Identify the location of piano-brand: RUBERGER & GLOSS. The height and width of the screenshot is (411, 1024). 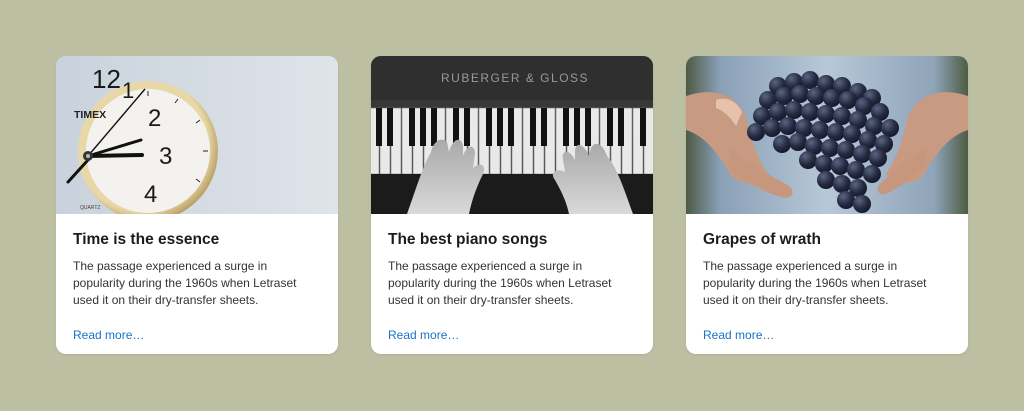
(515, 78).